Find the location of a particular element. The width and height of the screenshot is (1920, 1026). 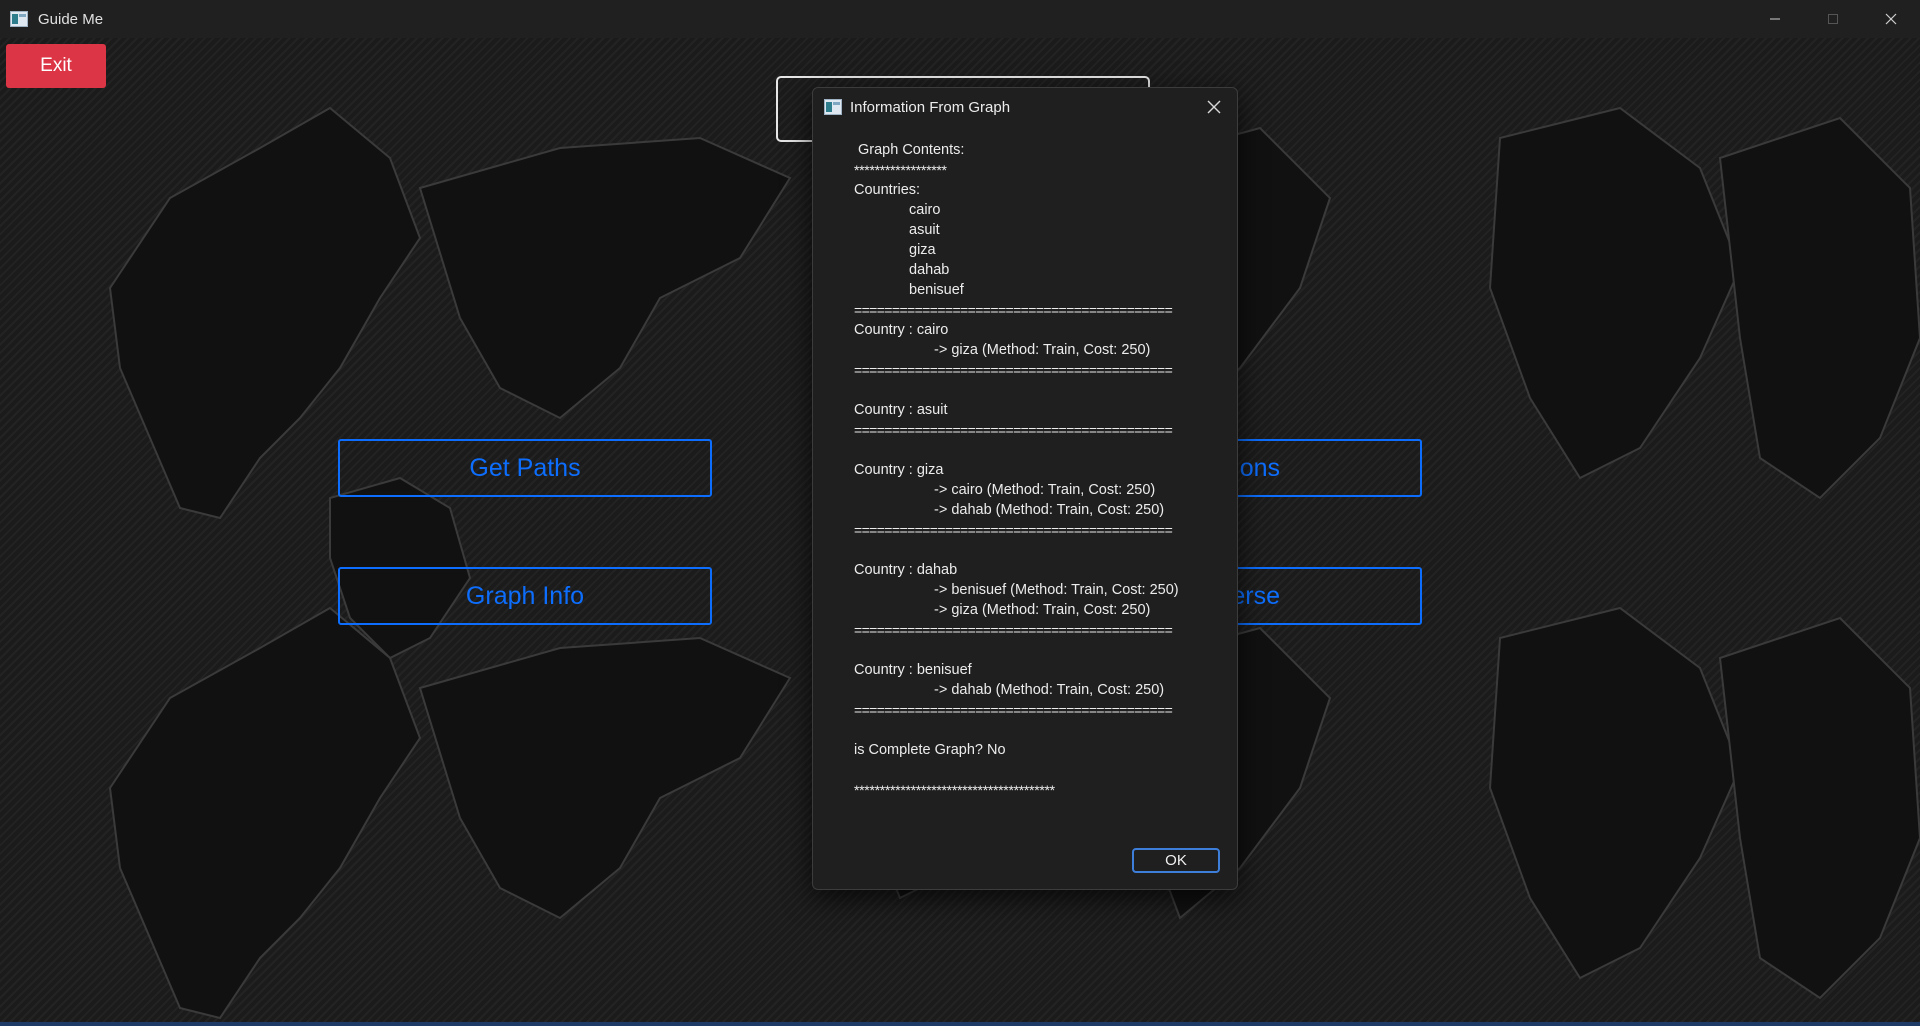

dialog-text-line: *************************************** is located at coordinates (954, 790).